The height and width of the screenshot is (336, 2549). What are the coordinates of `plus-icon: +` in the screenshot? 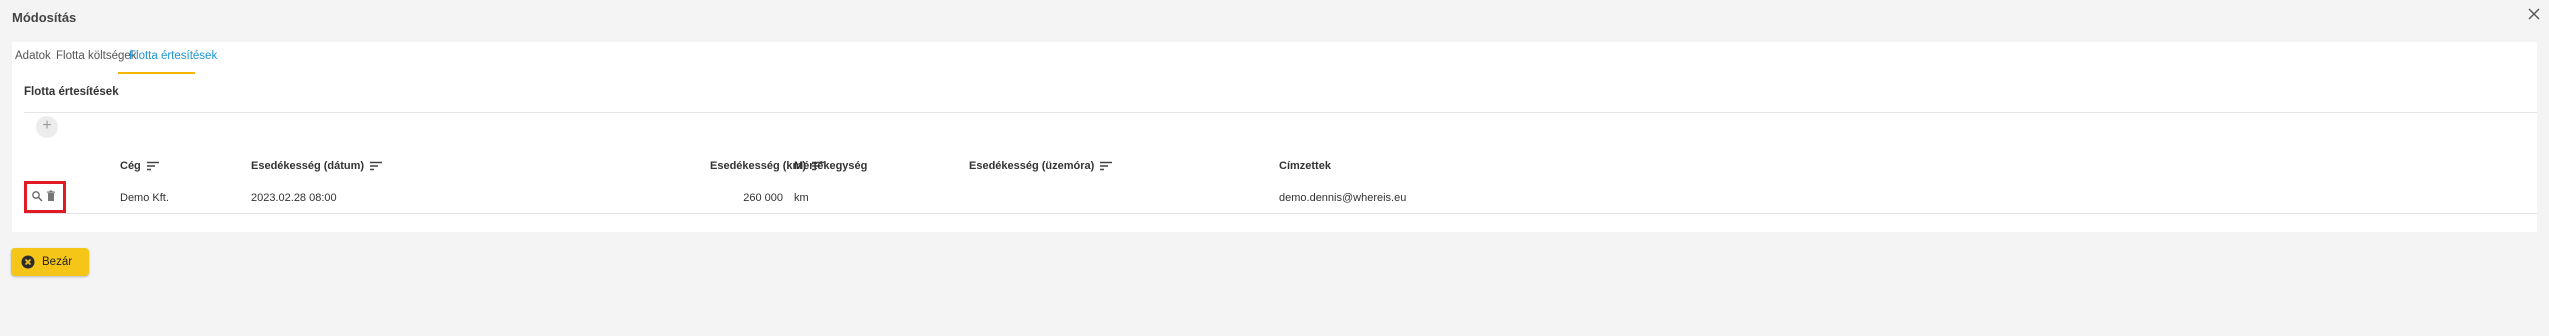 It's located at (47, 125).